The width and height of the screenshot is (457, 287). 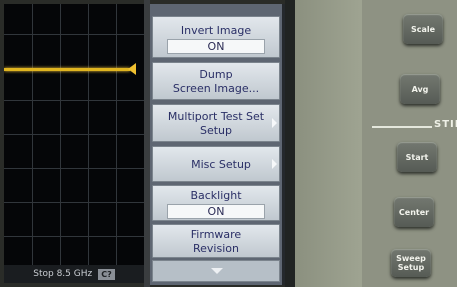 What do you see at coordinates (417, 157) in the screenshot?
I see `start-hardkey: Start` at bounding box center [417, 157].